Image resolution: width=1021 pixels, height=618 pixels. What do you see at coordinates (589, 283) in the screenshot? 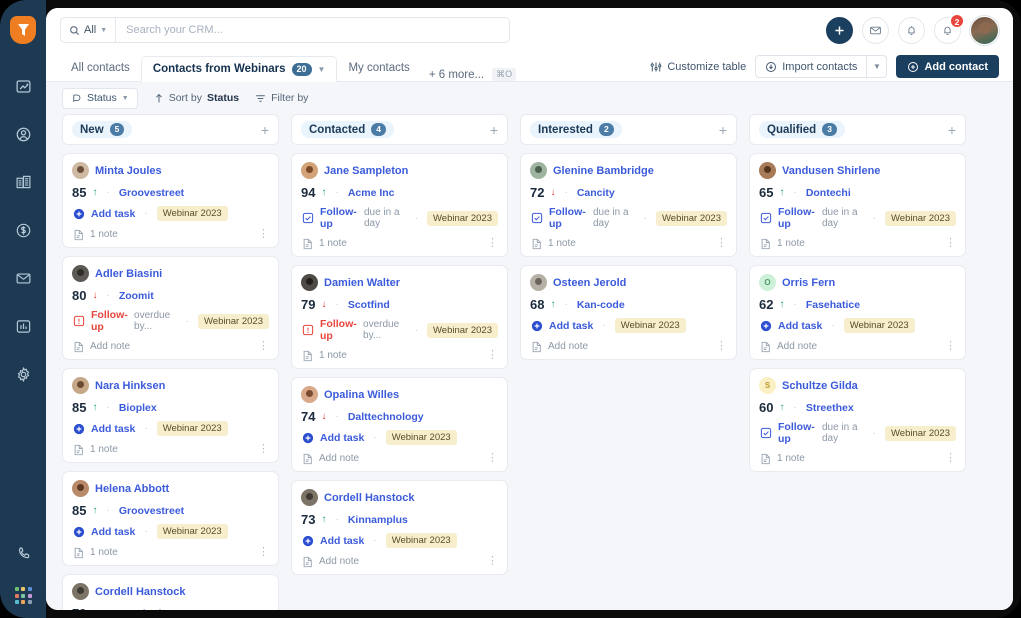
I see `contact-name: Osteen Jerold` at bounding box center [589, 283].